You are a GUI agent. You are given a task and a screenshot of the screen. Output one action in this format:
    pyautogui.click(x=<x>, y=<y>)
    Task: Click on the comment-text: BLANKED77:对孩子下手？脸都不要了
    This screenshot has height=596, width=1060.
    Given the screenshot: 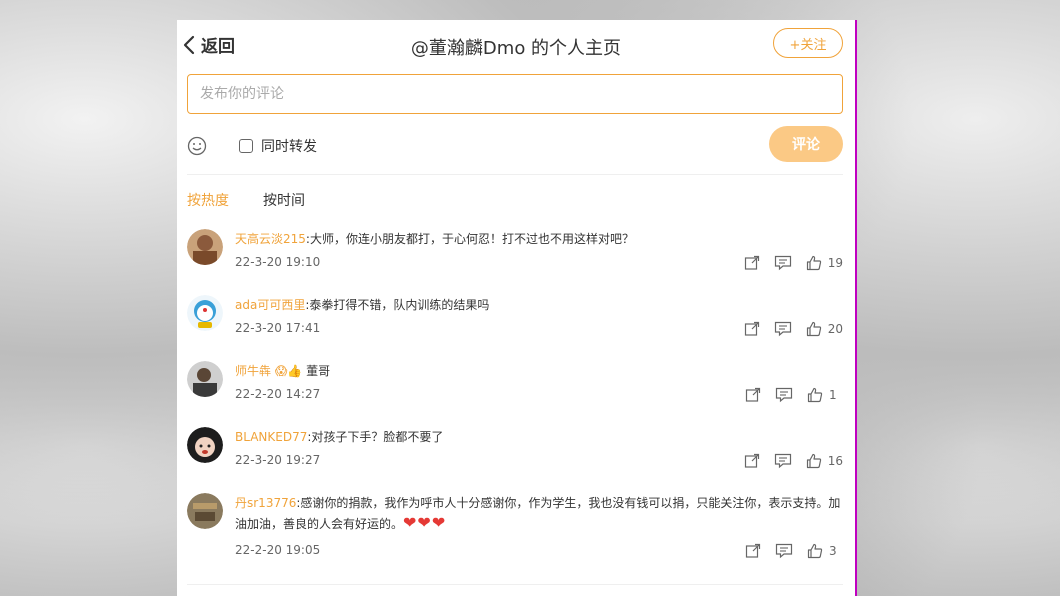 What is the action you would take?
    pyautogui.click(x=539, y=437)
    